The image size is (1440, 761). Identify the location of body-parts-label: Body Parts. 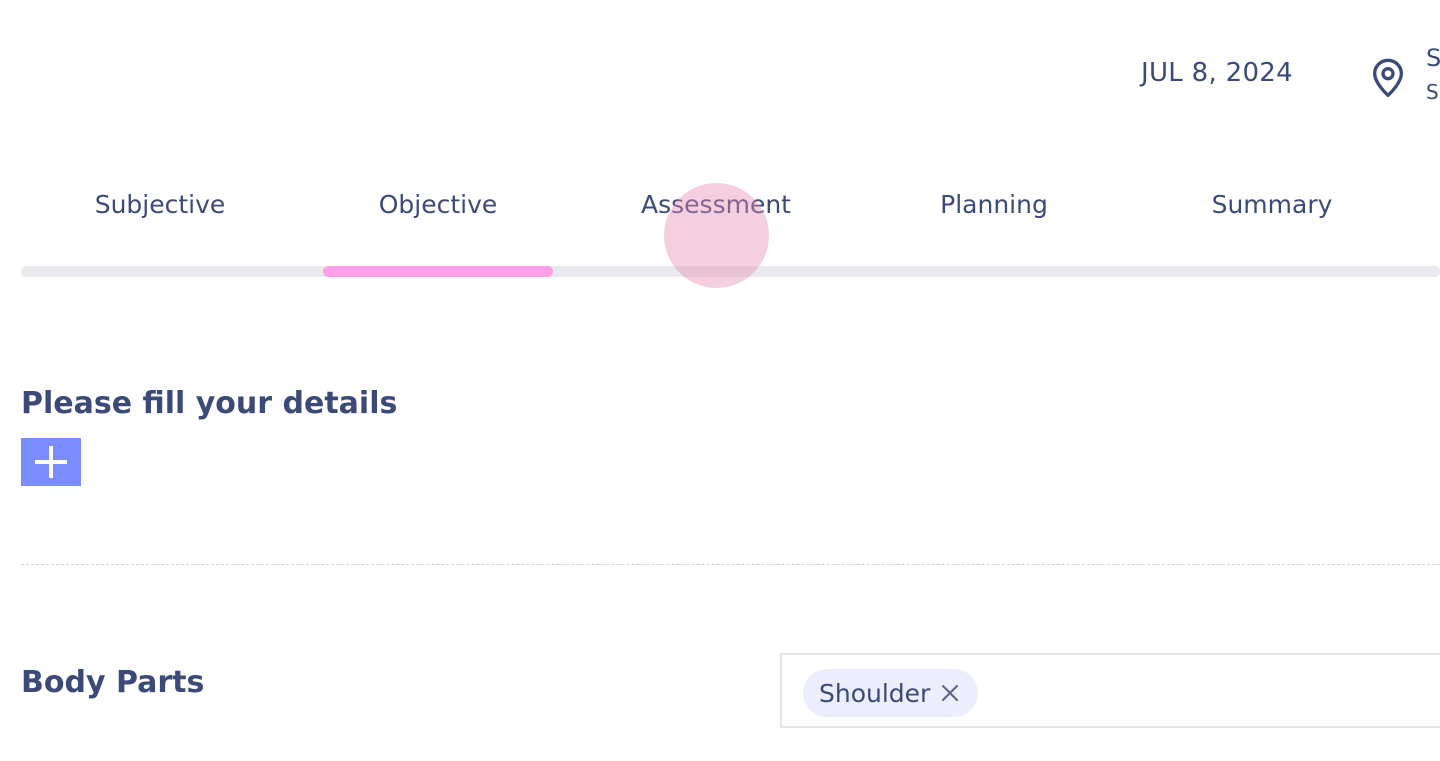
(113, 682).